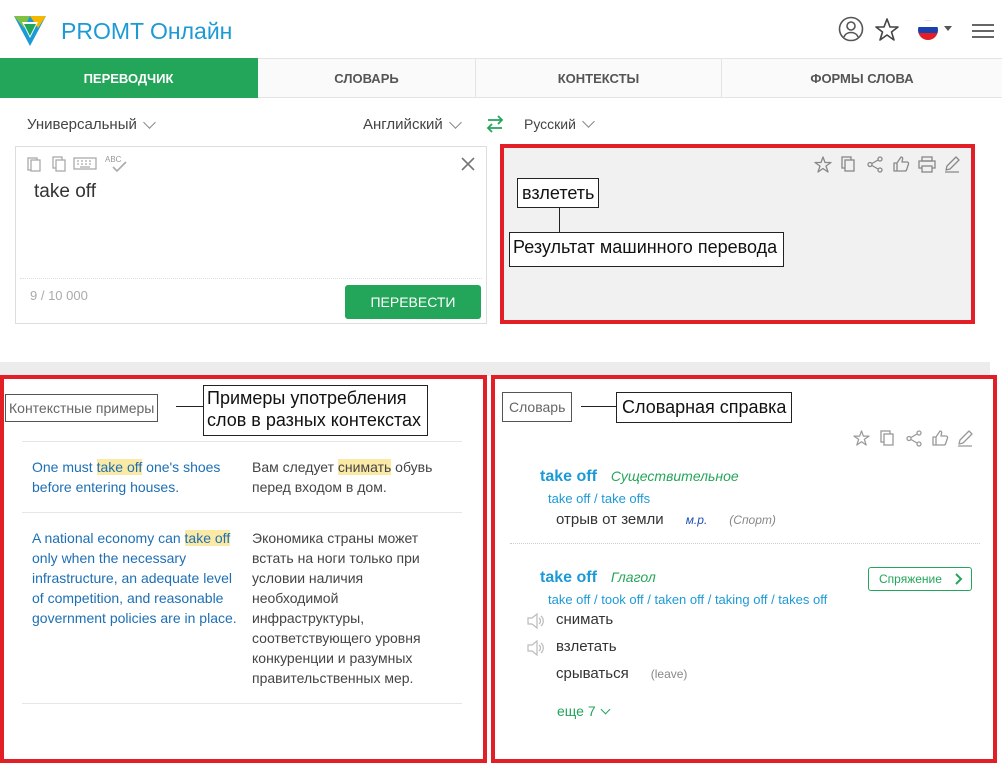  What do you see at coordinates (696, 520) in the screenshot?
I see `gender-tag: м.р.` at bounding box center [696, 520].